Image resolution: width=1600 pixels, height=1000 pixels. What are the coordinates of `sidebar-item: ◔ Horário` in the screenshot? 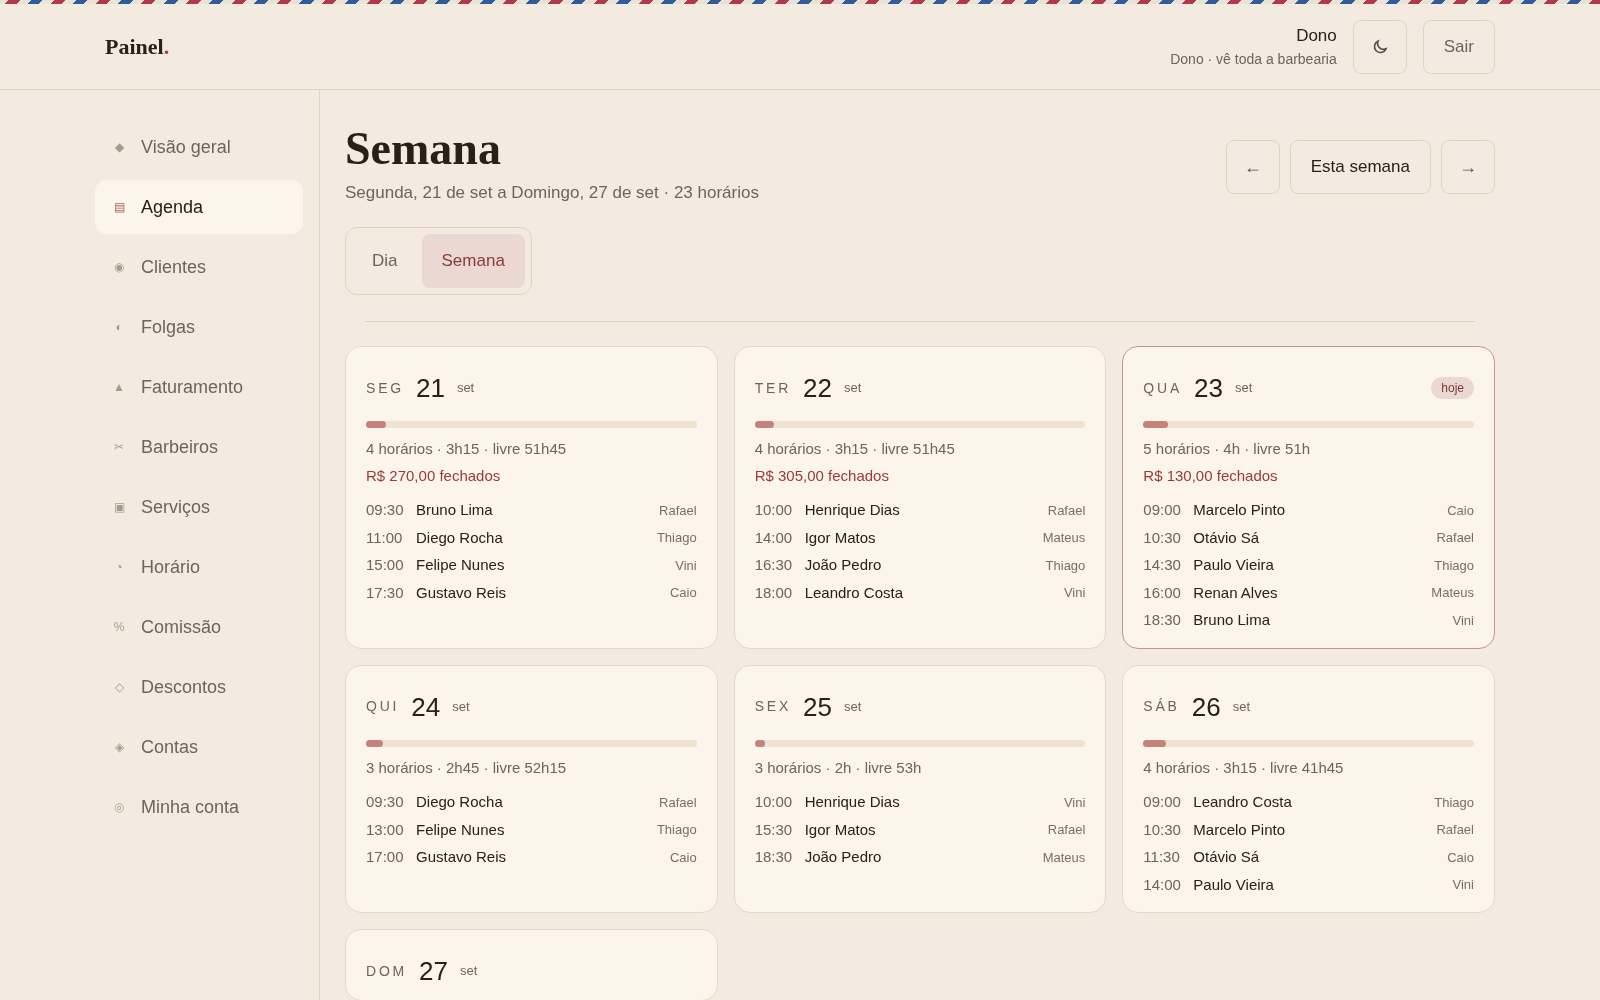 It's located at (199, 567).